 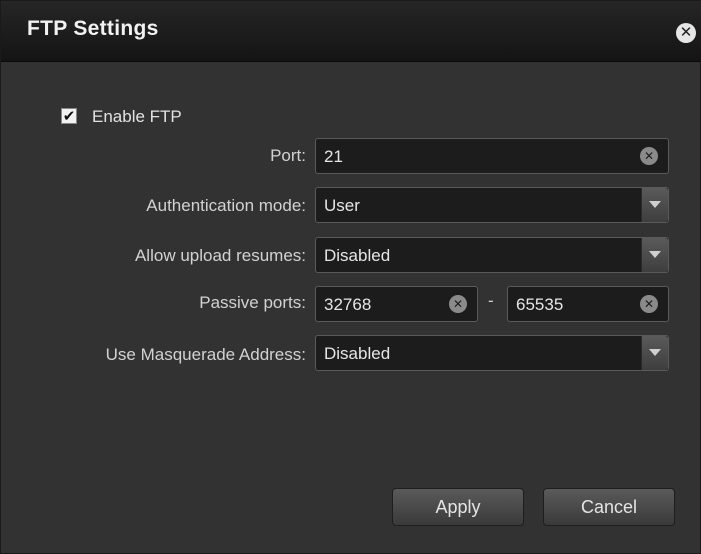 What do you see at coordinates (396, 304) in the screenshot?
I see `passive-port-from-input: 32768 ✕` at bounding box center [396, 304].